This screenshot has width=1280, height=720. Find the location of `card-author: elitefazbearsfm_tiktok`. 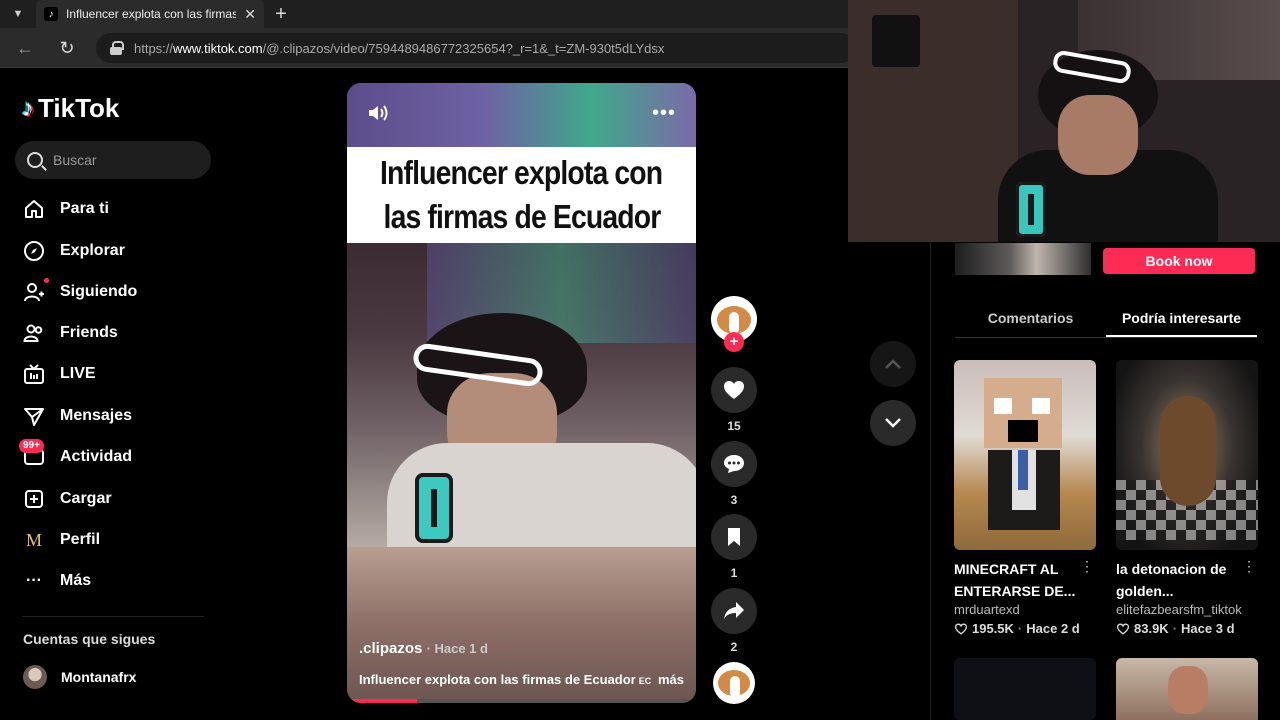

card-author: elitefazbearsfm_tiktok is located at coordinates (1187, 609).